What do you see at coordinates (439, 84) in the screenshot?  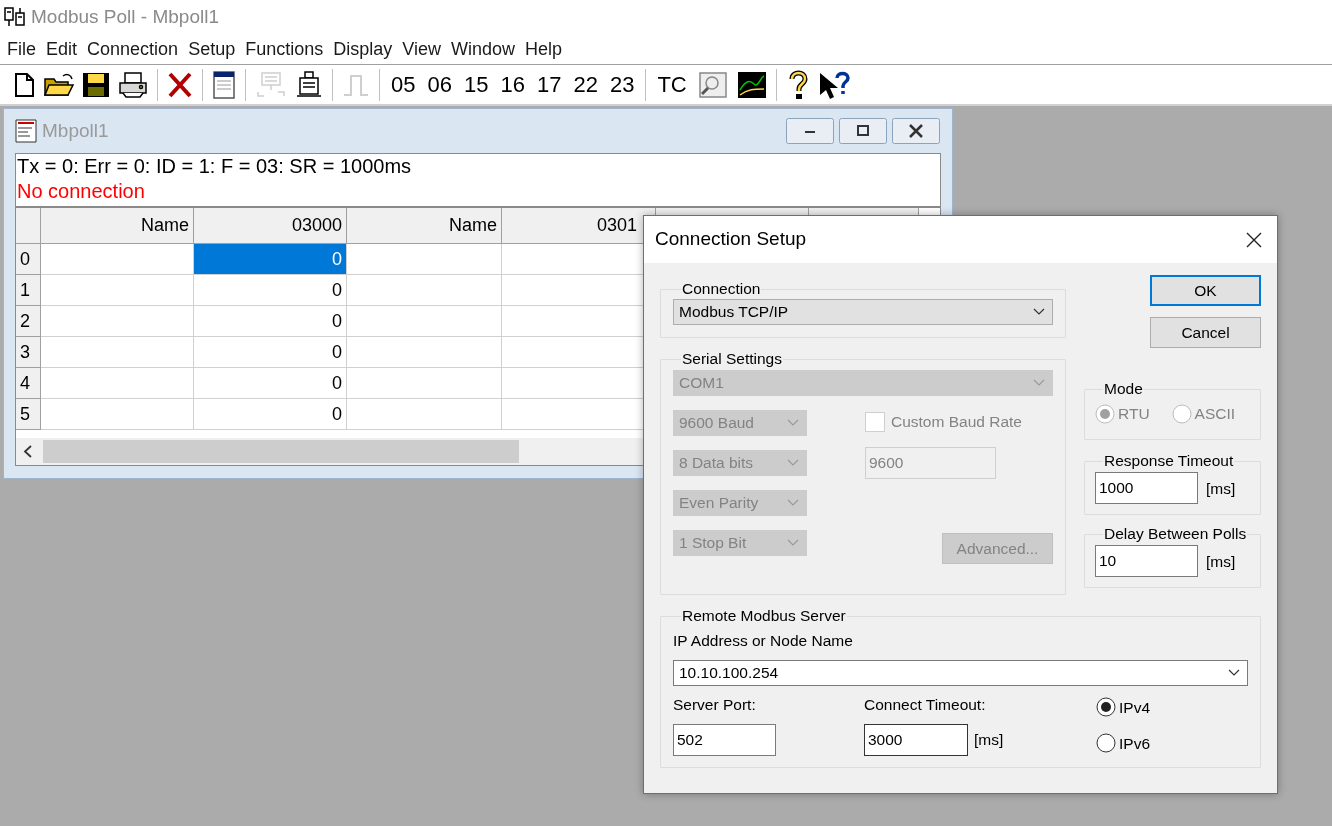 I see `toolbar-button: 06` at bounding box center [439, 84].